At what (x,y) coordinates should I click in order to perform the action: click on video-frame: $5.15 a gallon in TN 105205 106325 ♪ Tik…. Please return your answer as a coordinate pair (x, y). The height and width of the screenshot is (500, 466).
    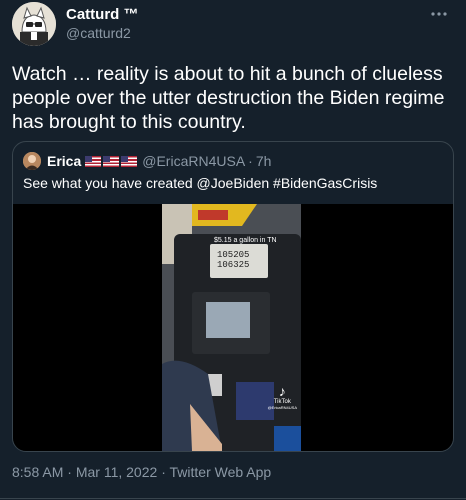
    Looking at the image, I should click on (231, 327).